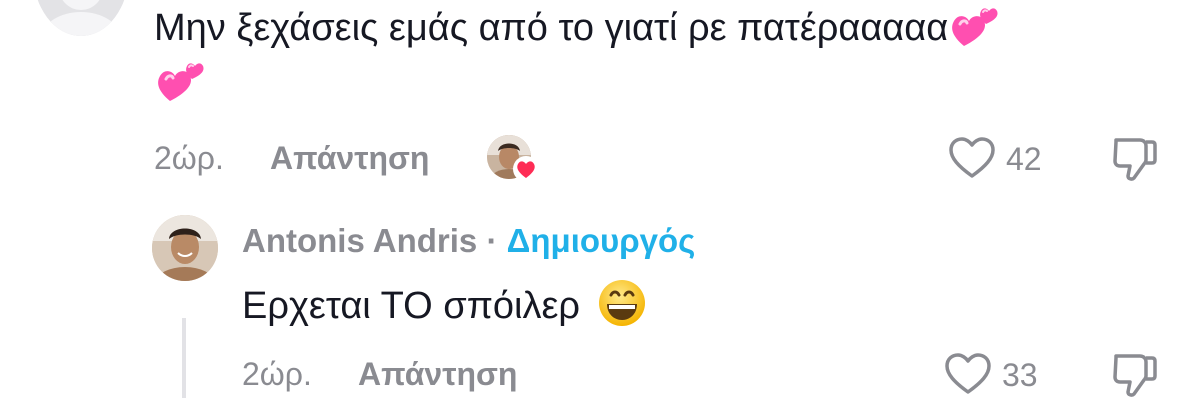  What do you see at coordinates (349, 158) in the screenshot?
I see `reply-button: Απάντηση` at bounding box center [349, 158].